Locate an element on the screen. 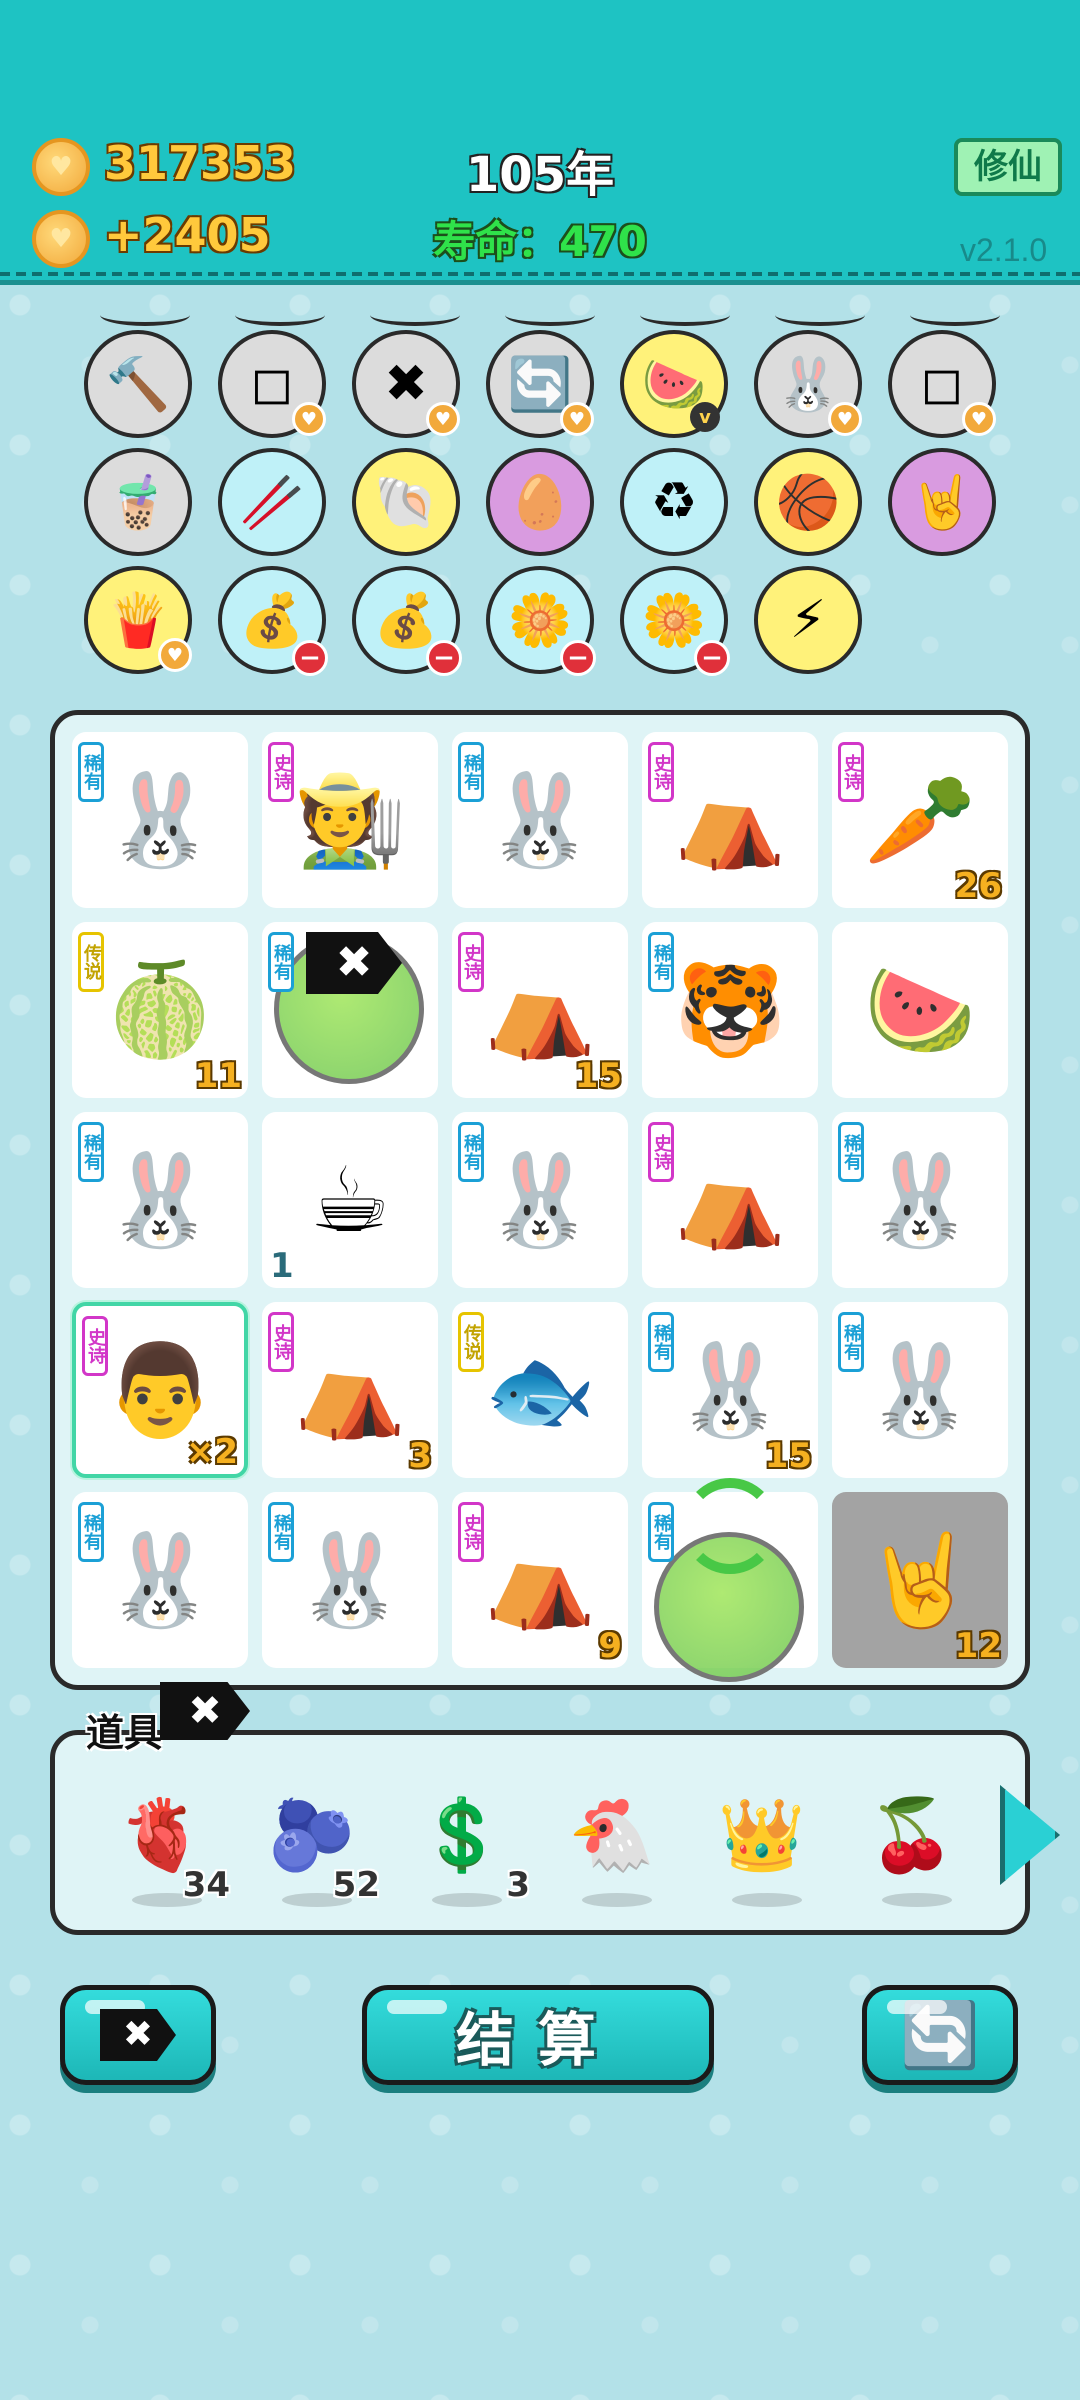  rabbit-icon: 🐰 ♥ is located at coordinates (808, 384).